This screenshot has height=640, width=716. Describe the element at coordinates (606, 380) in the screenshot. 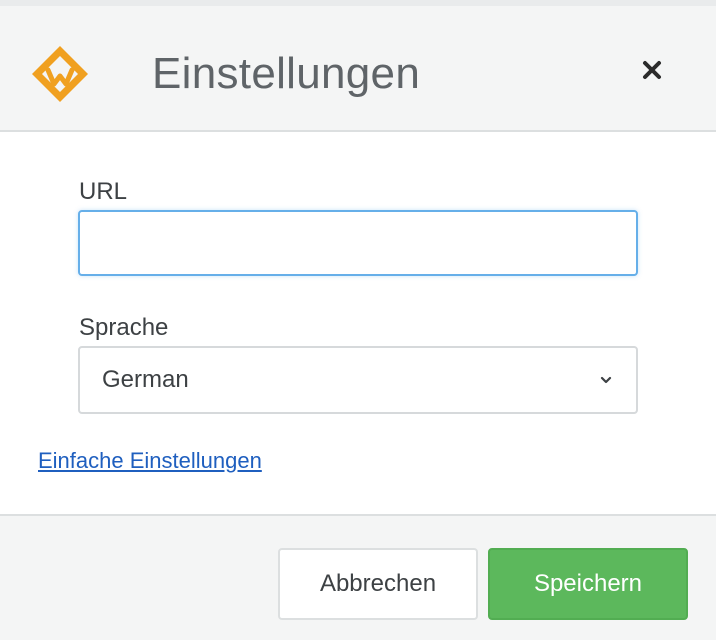

I see `chevron-down-icon` at that location.